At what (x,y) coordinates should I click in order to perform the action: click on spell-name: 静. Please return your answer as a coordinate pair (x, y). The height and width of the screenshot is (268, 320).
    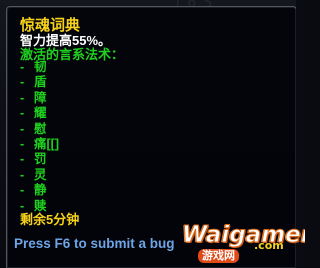
    Looking at the image, I should click on (40, 190).